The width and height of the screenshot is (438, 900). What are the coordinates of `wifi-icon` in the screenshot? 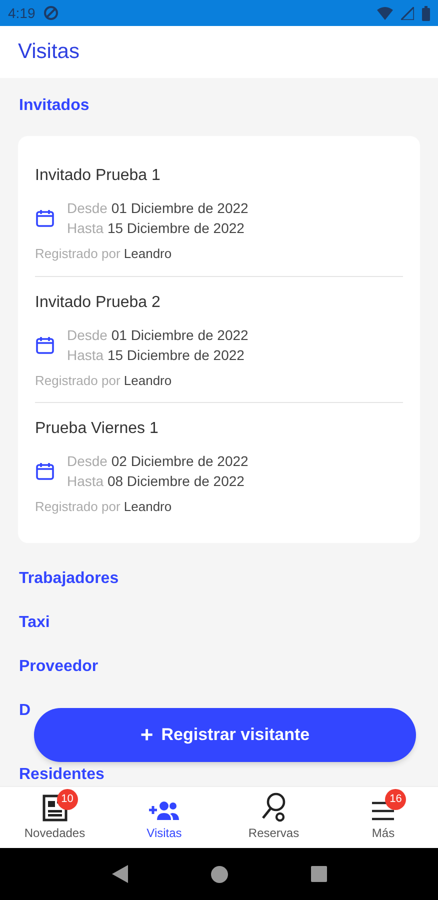 It's located at (385, 13).